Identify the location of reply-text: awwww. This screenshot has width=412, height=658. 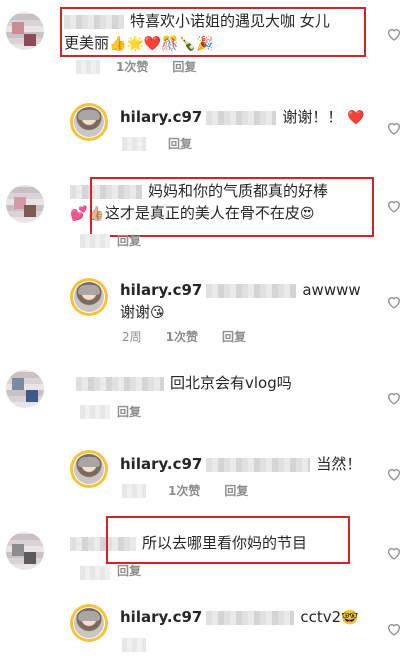
(331, 290).